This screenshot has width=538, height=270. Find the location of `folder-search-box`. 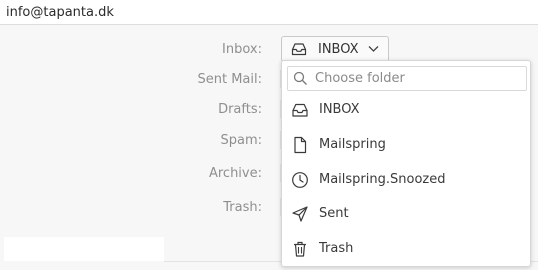

folder-search-box is located at coordinates (407, 78).